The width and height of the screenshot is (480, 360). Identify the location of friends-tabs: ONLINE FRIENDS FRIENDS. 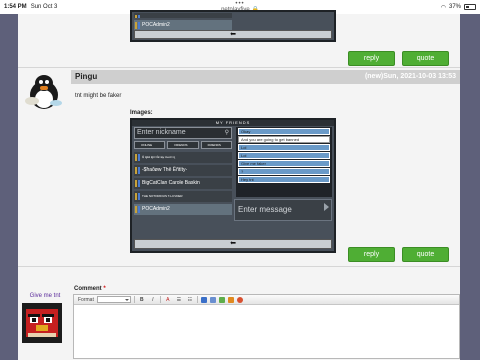
(183, 145).